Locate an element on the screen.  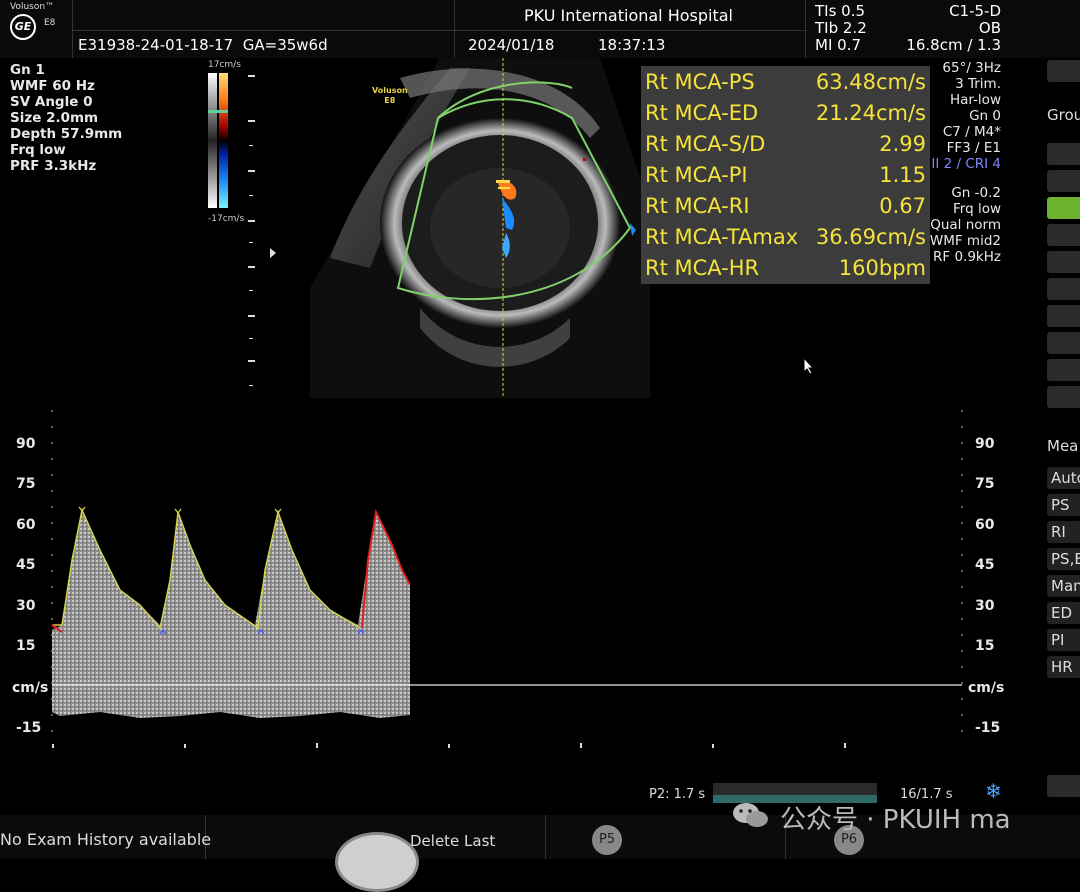
param-rf: RF 0.9kHz is located at coordinates (967, 257).